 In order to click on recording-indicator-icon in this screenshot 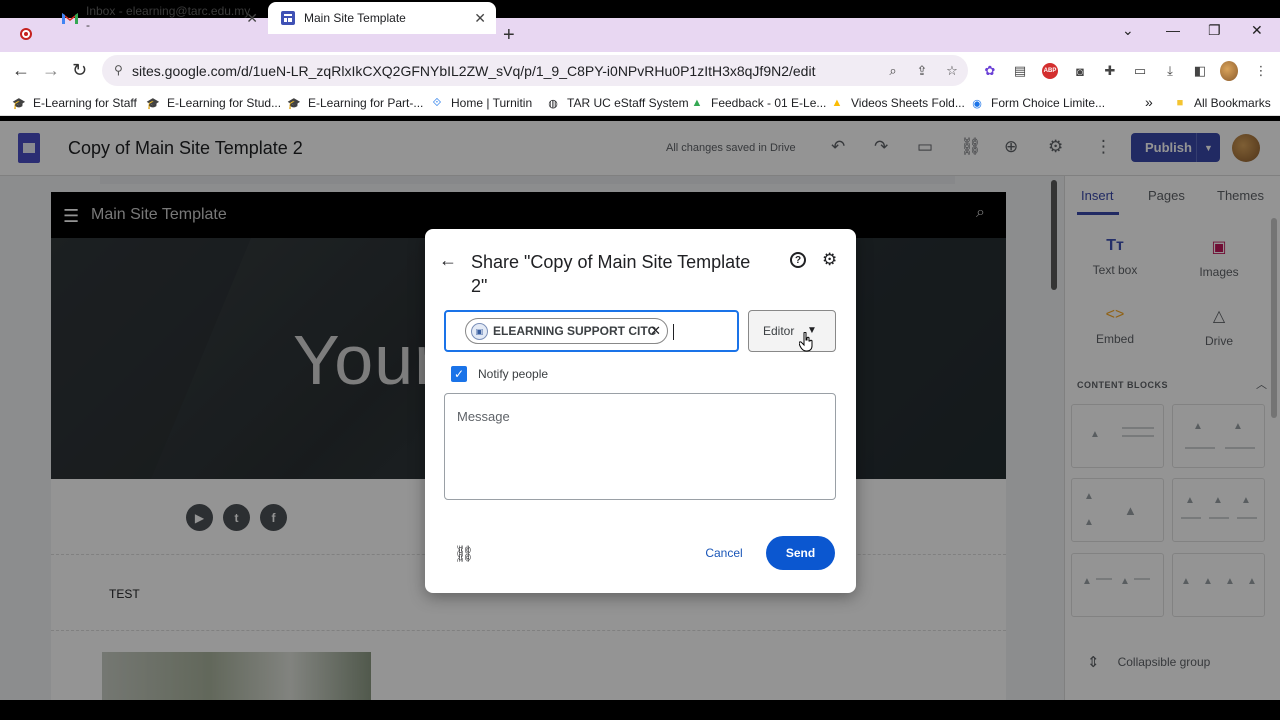, I will do `click(26, 34)`.